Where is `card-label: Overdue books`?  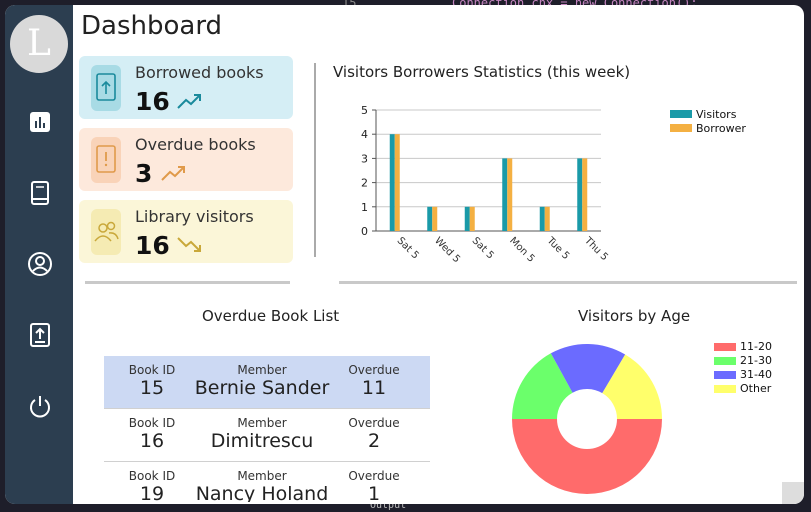 card-label: Overdue books is located at coordinates (195, 144).